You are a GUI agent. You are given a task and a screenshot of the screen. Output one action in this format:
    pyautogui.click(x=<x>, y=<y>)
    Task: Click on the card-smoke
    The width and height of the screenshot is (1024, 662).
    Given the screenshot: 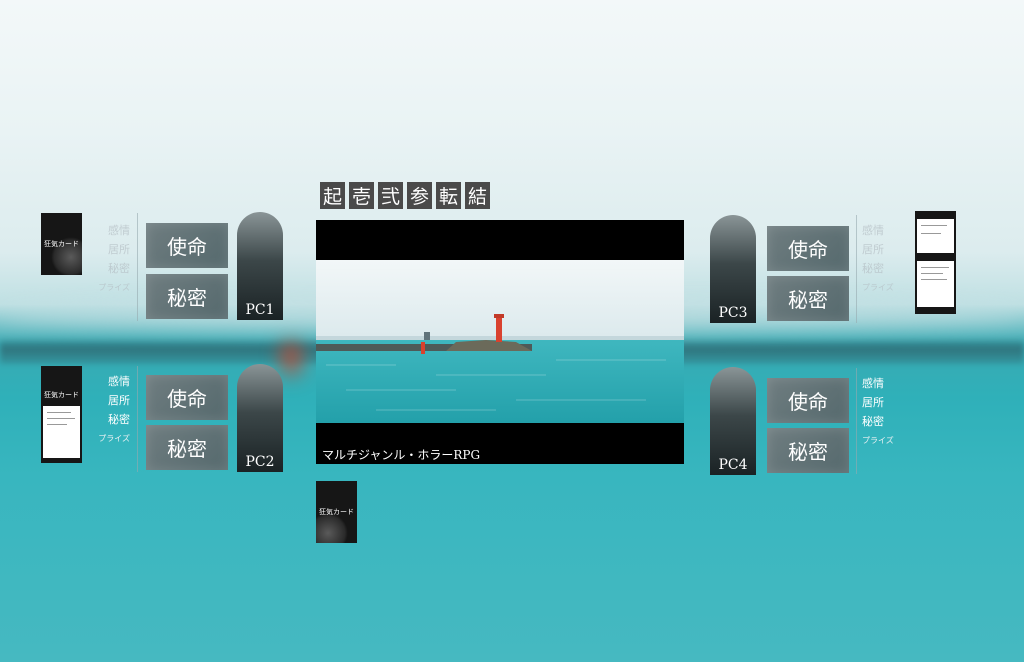 What is the action you would take?
    pyautogui.click(x=332, y=528)
    